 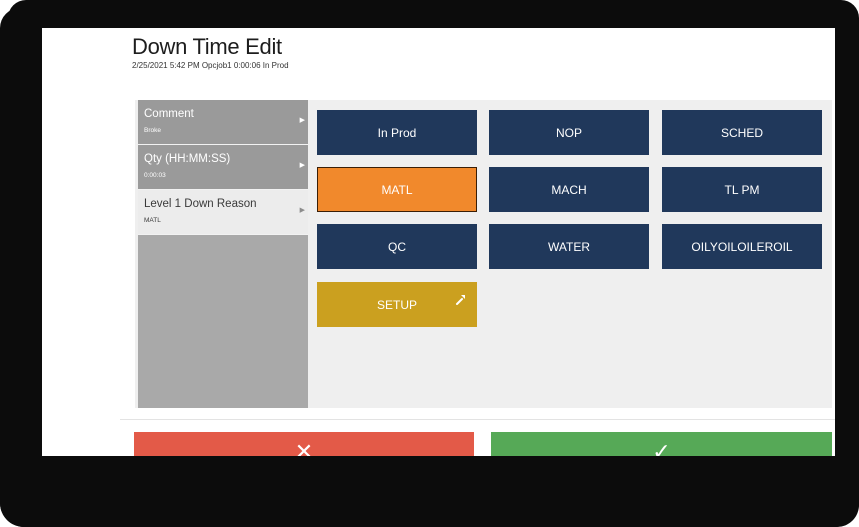 I want to click on reason-button-nop: NOP, so click(x=569, y=132).